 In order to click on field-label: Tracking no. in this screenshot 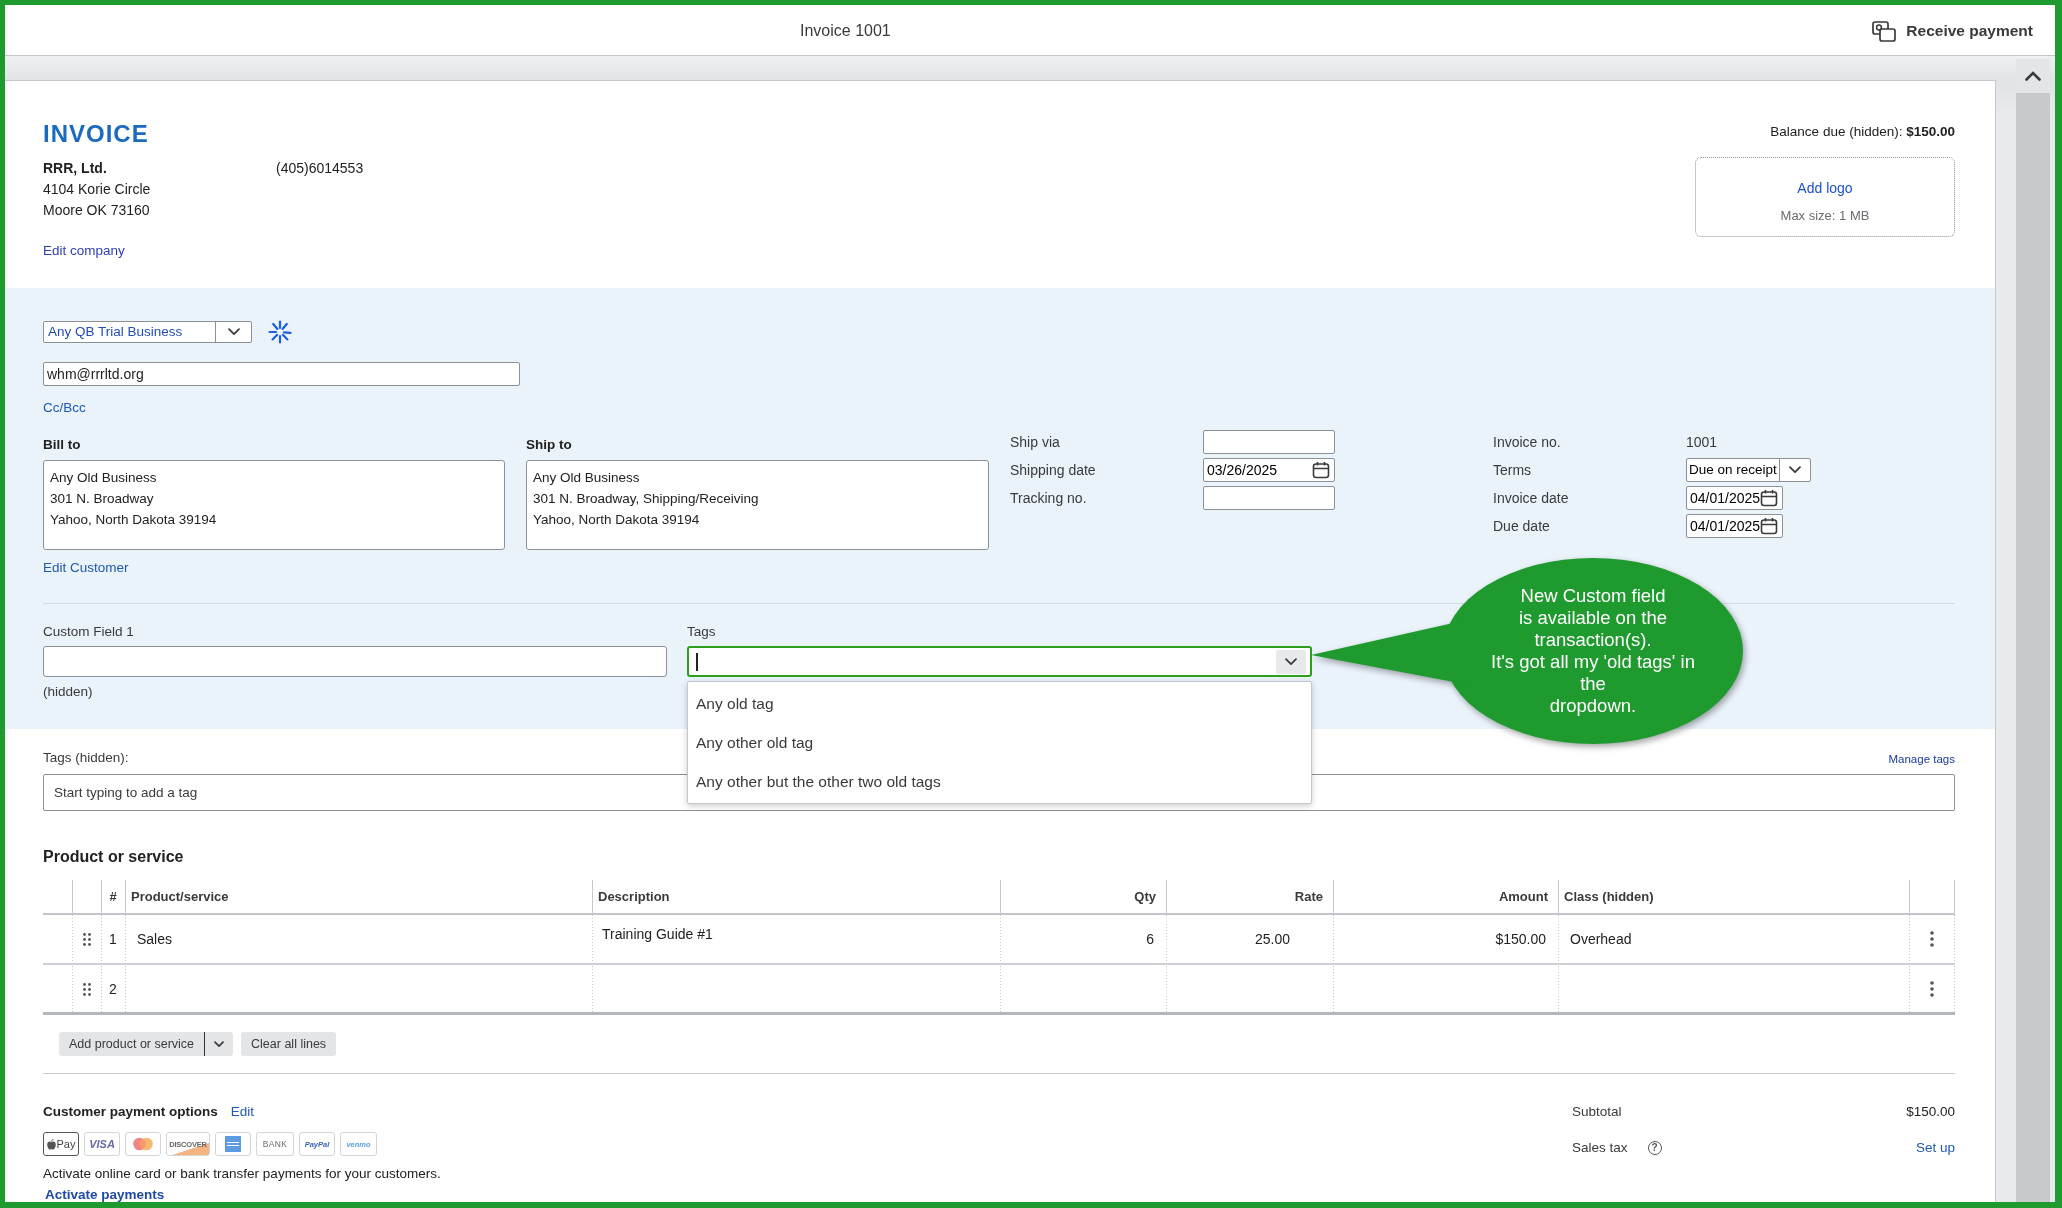, I will do `click(1049, 498)`.